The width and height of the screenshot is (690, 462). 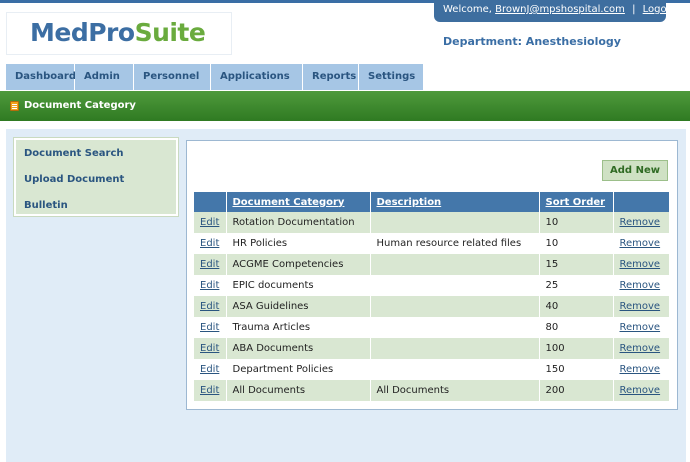 I want to click on category-cell: ASA Guidelines, so click(x=298, y=306).